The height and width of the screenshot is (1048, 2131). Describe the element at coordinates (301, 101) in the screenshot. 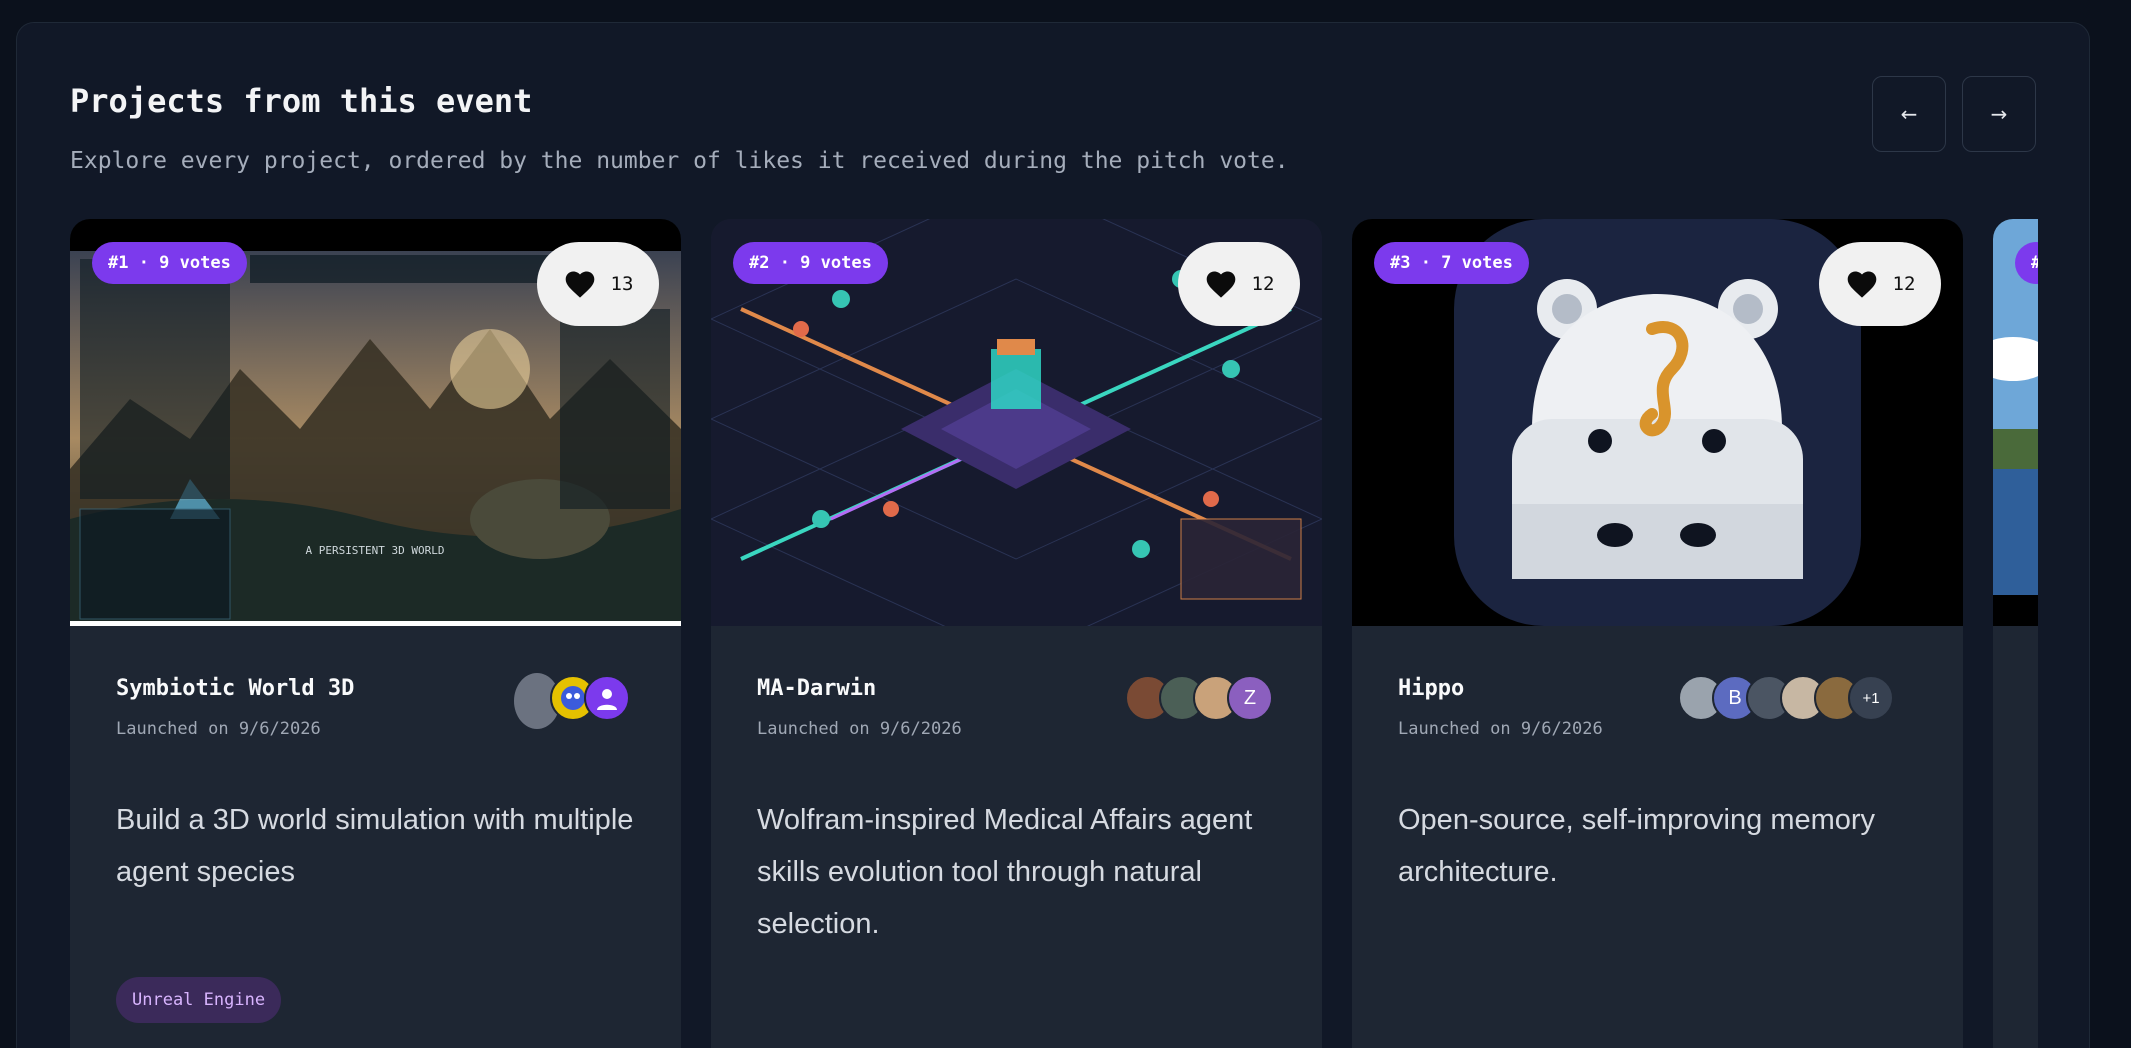

I see `section-title: Projects from this event` at that location.